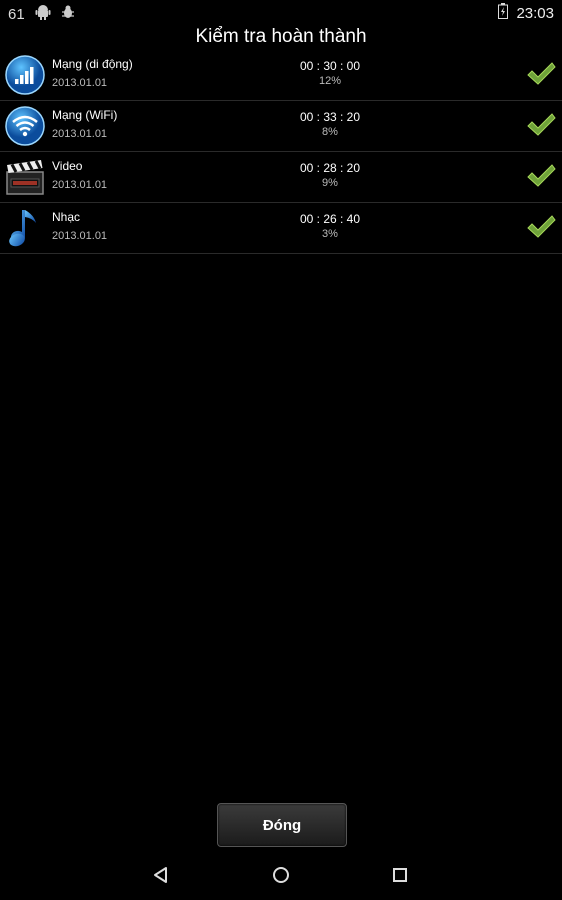 This screenshot has width=562, height=900. I want to click on close-button: Đóng, so click(282, 825).